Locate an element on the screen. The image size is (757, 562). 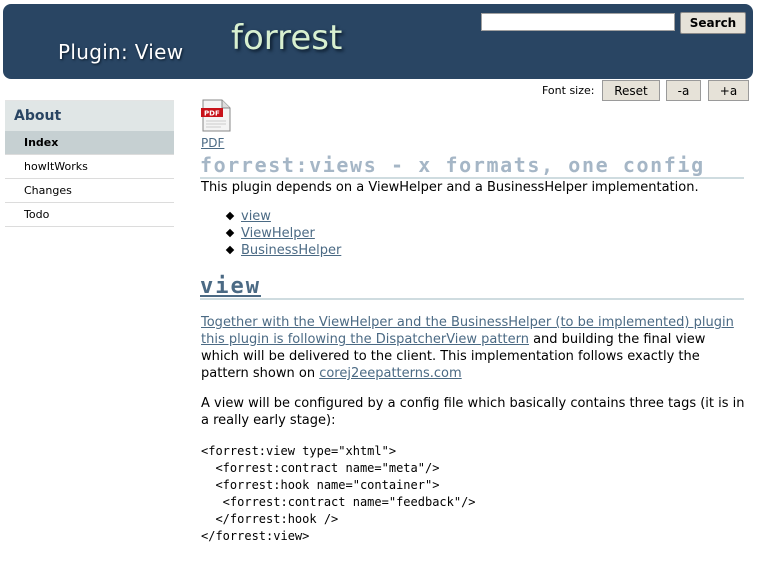
sidebar-heading: About is located at coordinates (89, 115).